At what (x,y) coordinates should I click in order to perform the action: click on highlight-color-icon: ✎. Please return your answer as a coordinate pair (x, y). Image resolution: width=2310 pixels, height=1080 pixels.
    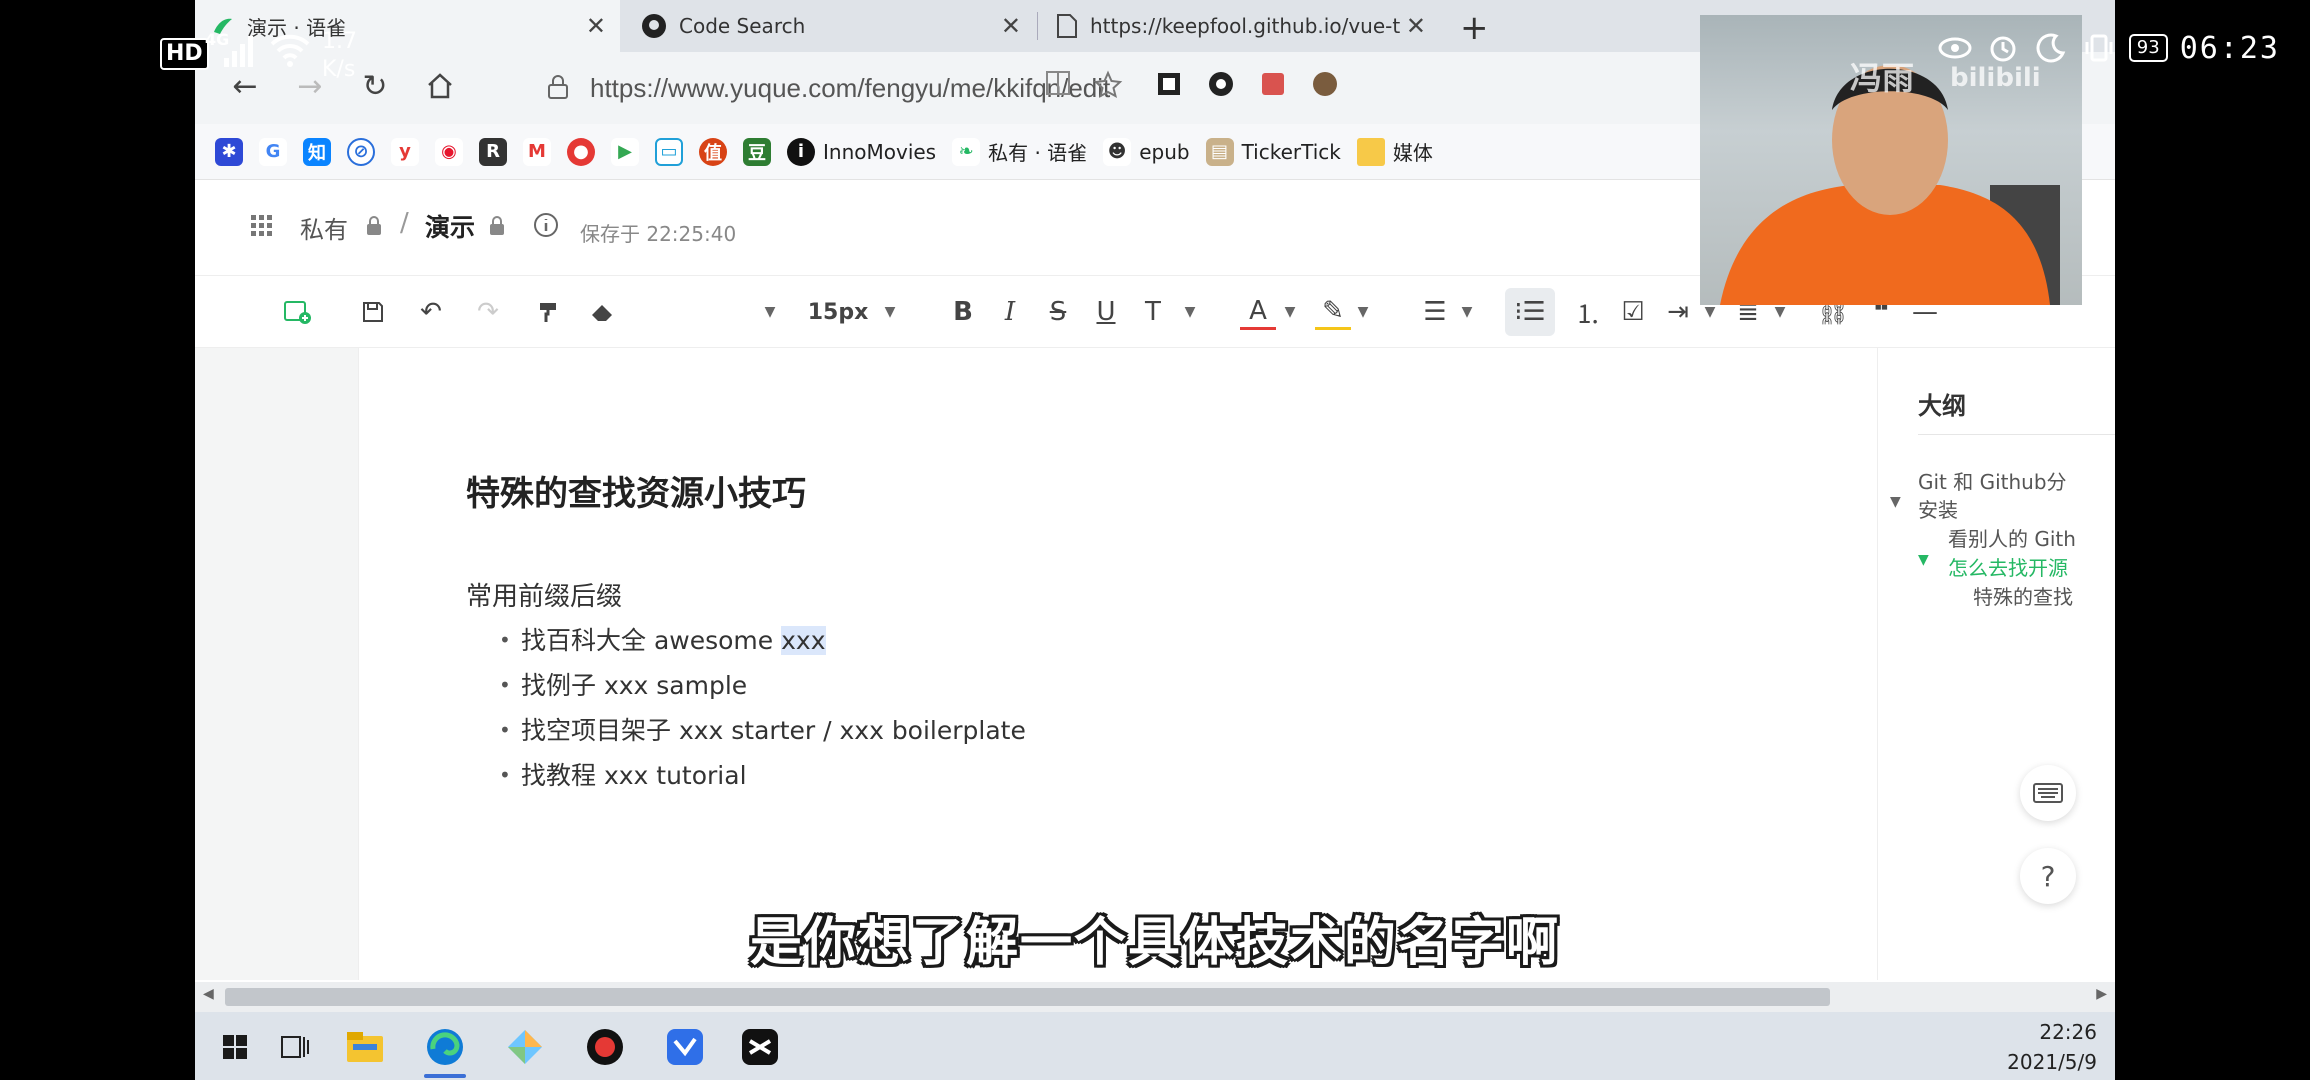
    Looking at the image, I should click on (1333, 312).